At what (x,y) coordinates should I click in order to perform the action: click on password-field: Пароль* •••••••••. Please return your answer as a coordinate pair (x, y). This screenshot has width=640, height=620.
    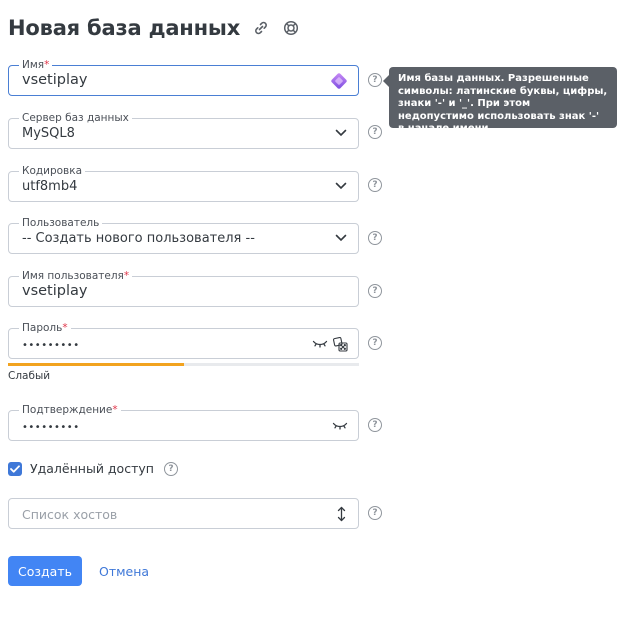
    Looking at the image, I should click on (183, 340).